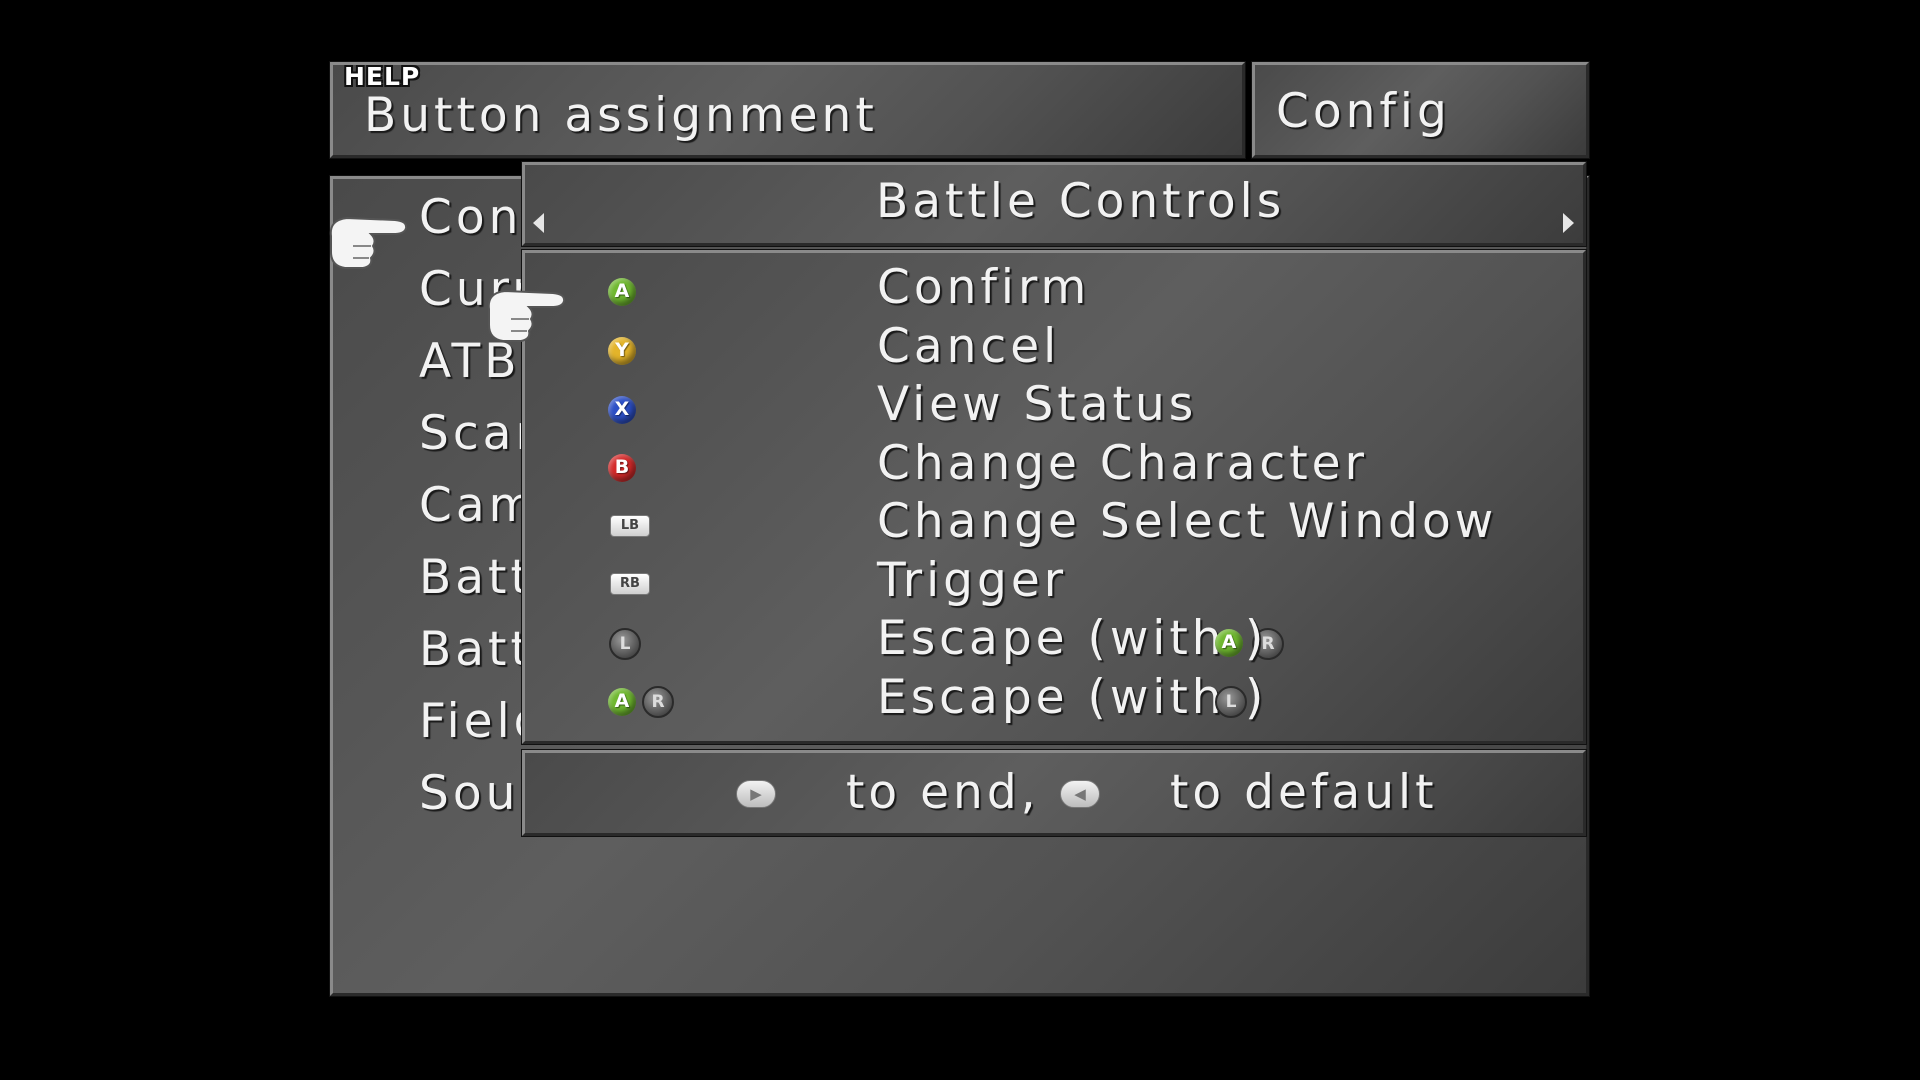 The image size is (1920, 1080). I want to click on dpad-right-icon: ▶, so click(756, 794).